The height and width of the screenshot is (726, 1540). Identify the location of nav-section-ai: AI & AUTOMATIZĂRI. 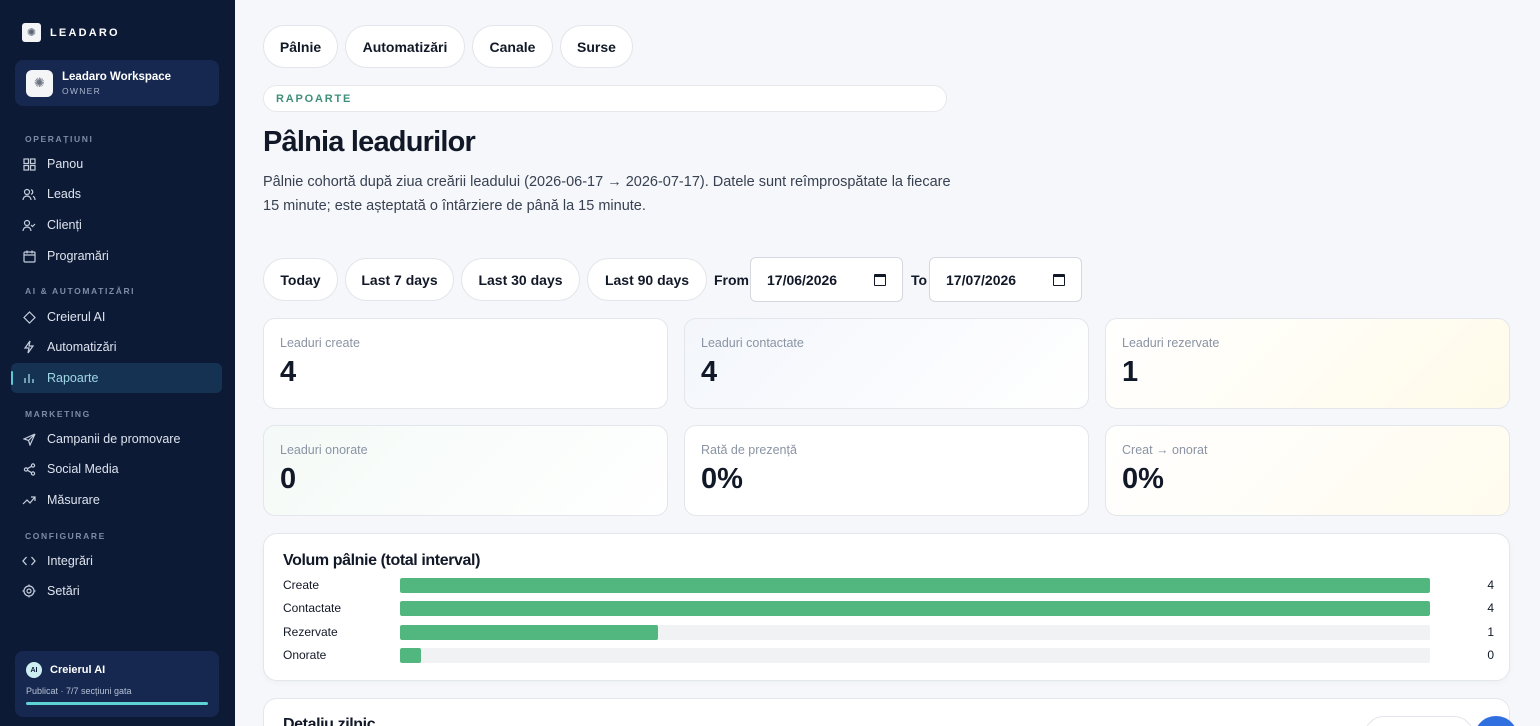
(80, 291).